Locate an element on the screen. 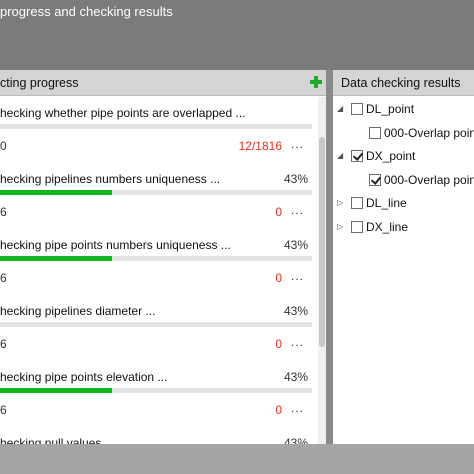  tree-label: DX_point is located at coordinates (391, 156).